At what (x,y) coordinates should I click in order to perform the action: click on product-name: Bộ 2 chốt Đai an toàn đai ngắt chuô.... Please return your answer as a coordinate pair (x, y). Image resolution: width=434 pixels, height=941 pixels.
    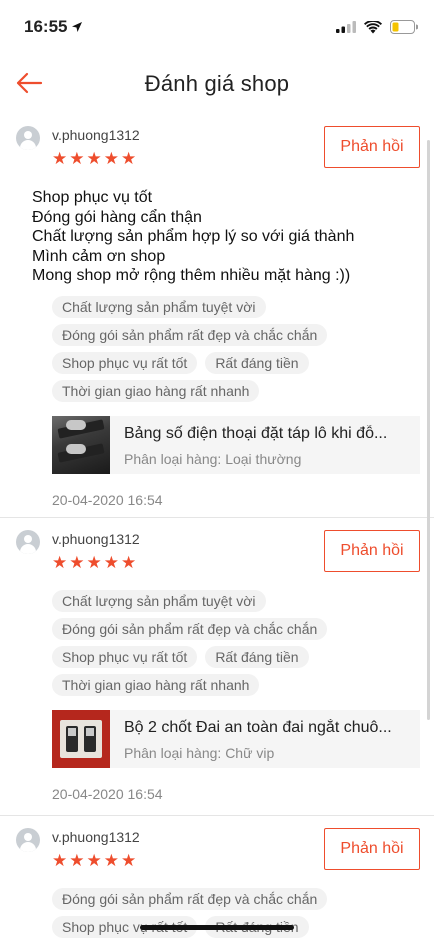
    Looking at the image, I should click on (258, 727).